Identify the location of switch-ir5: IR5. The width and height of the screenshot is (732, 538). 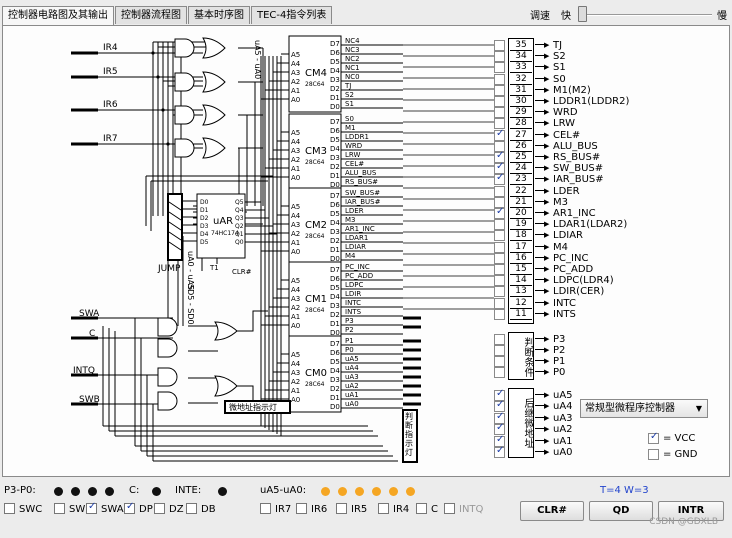
(351, 511).